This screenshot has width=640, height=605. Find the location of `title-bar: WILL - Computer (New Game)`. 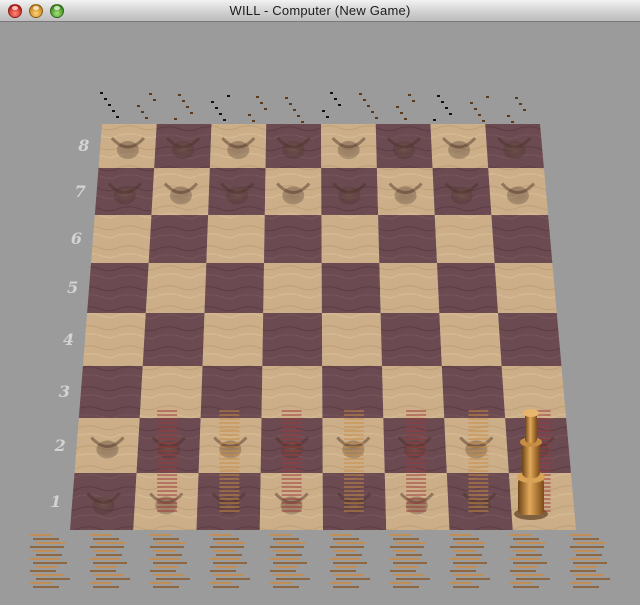

title-bar: WILL - Computer (New Game) is located at coordinates (320, 11).